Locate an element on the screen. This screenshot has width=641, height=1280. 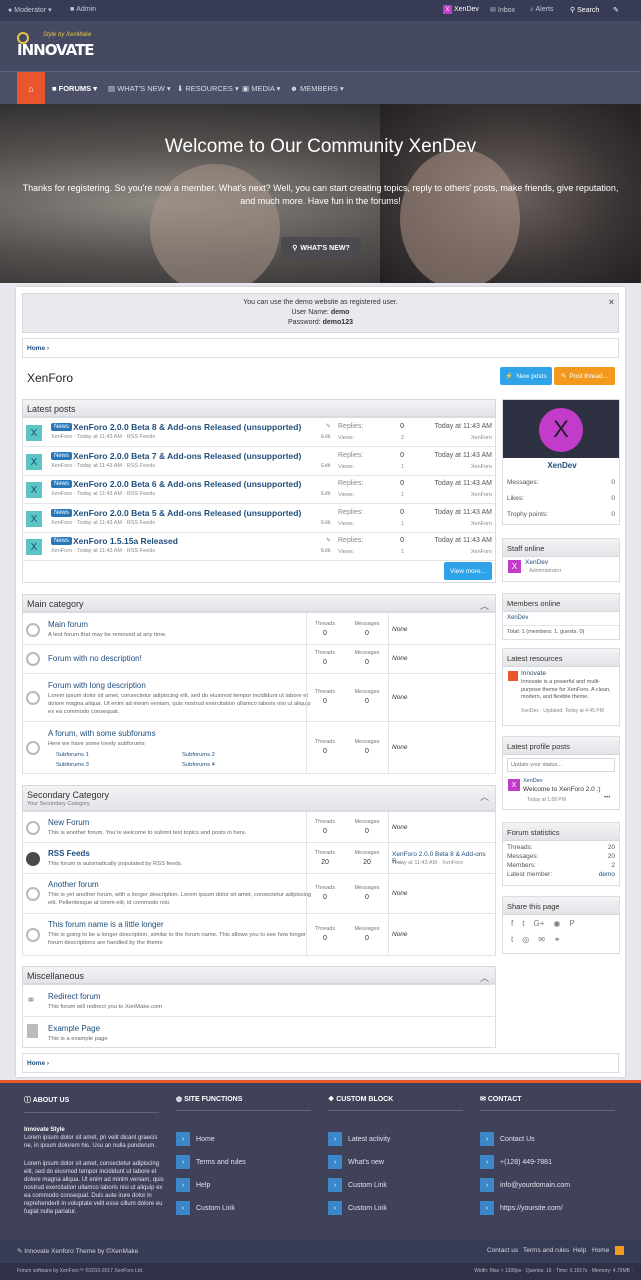
forum-name: Forum with long description is located at coordinates (97, 685).